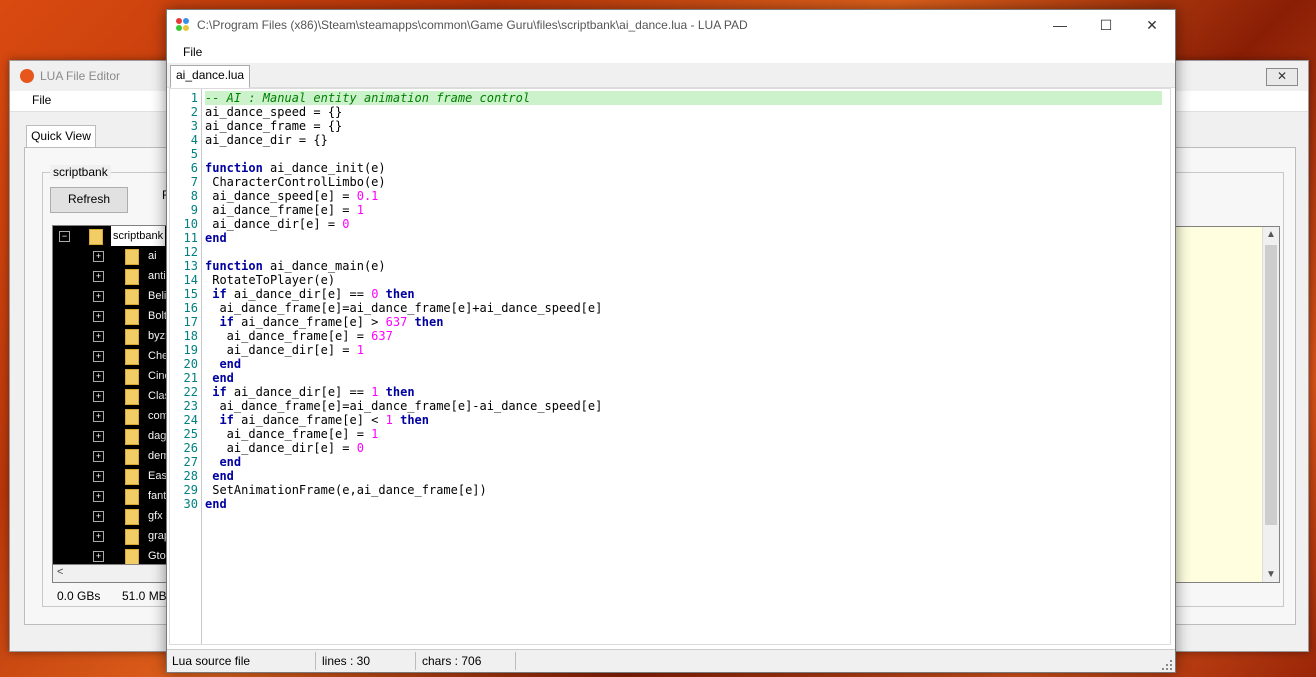  I want to click on tree-horizontal-scrollbar: <, so click(113, 573).